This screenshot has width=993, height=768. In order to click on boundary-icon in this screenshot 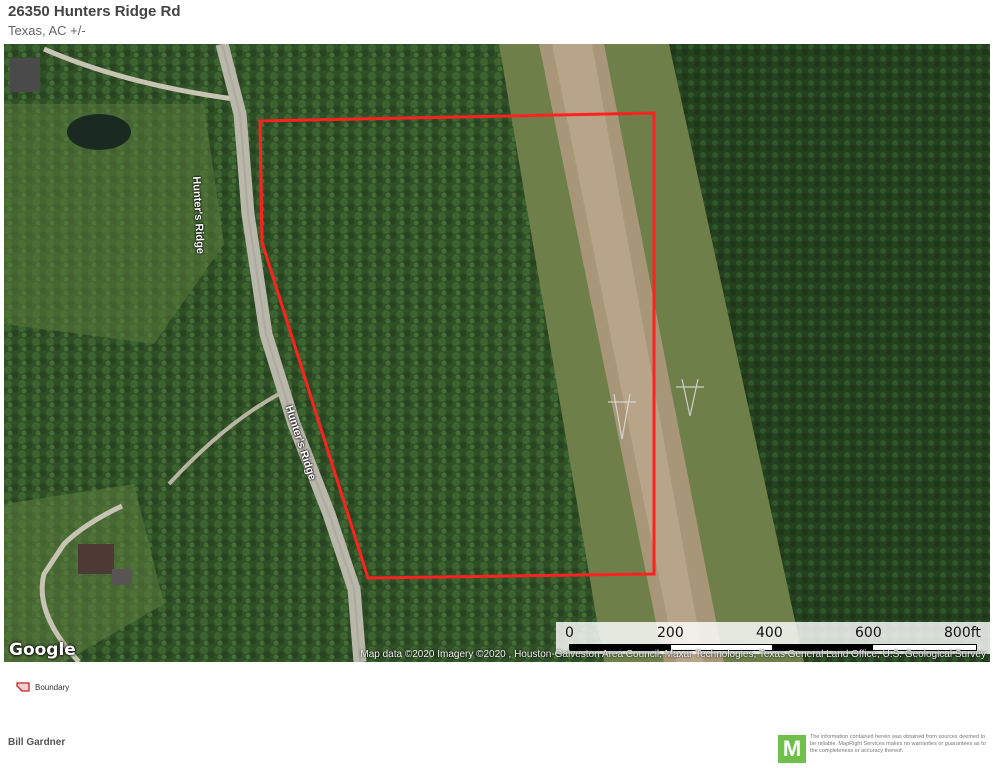, I will do `click(23, 687)`.